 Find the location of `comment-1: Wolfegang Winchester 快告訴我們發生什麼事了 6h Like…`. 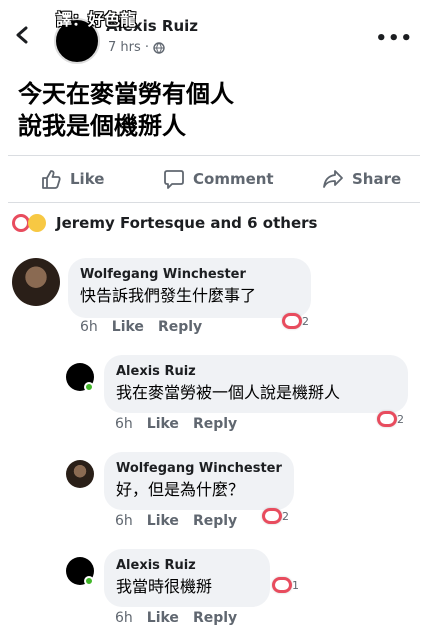

comment-1: Wolfegang Winchester 快告訴我們發生什麼事了 6h Like… is located at coordinates (214, 298).